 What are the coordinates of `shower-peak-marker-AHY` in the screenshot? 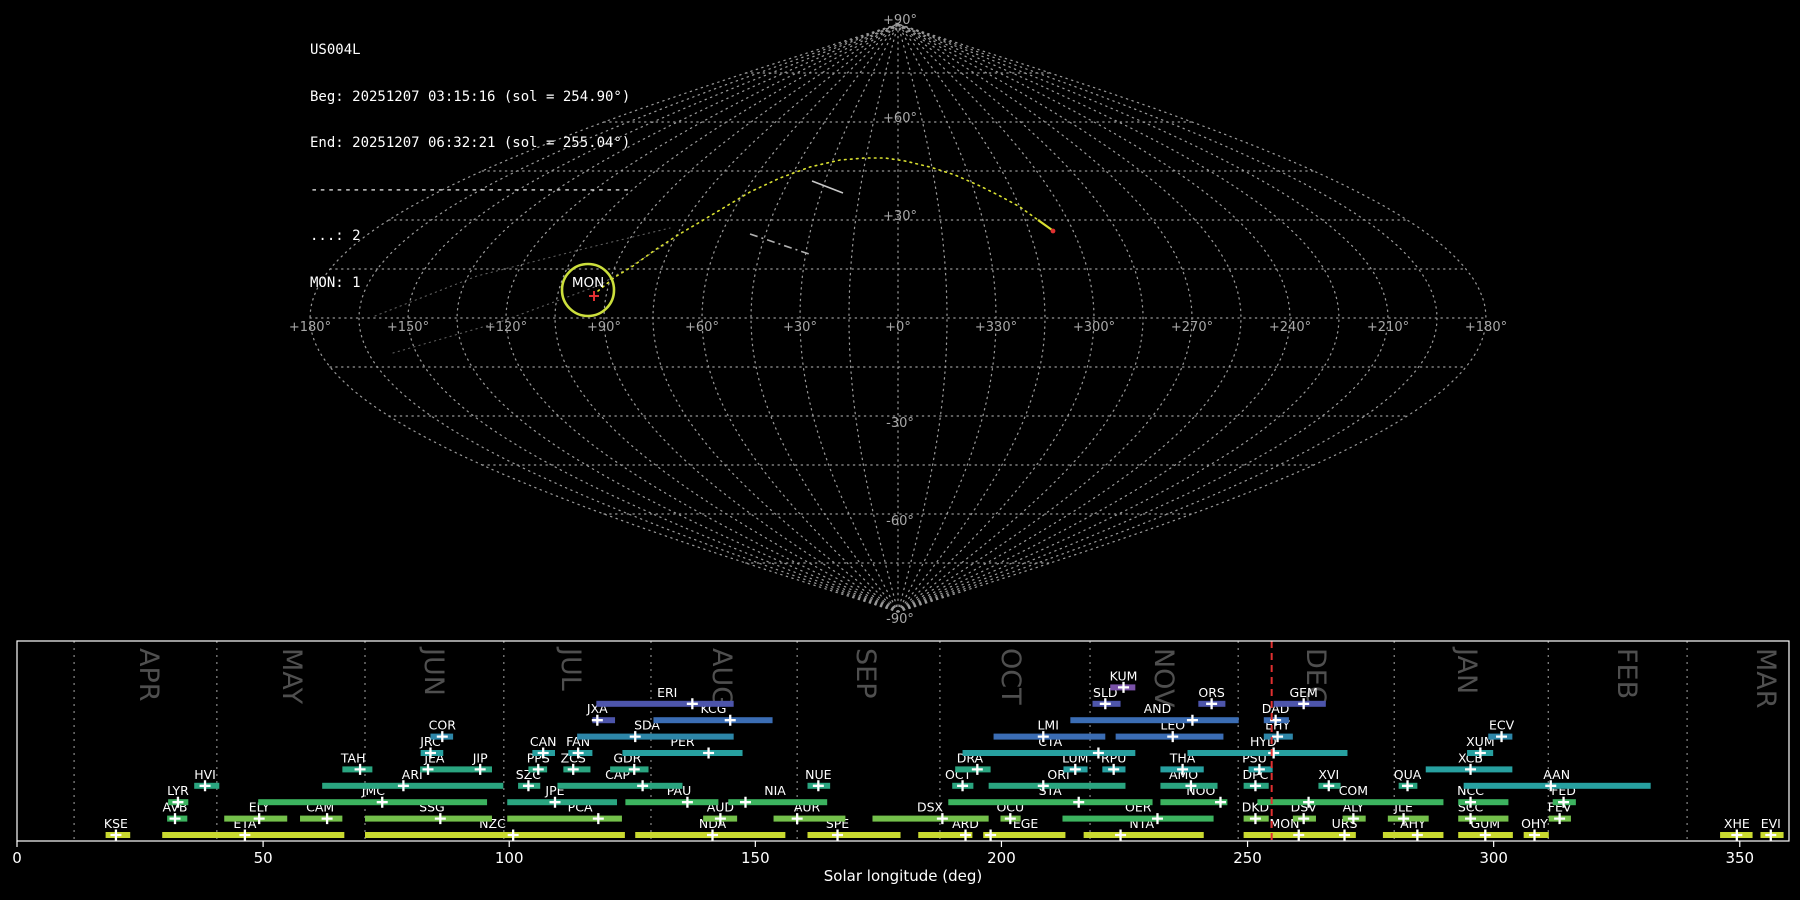 It's located at (1417, 835).